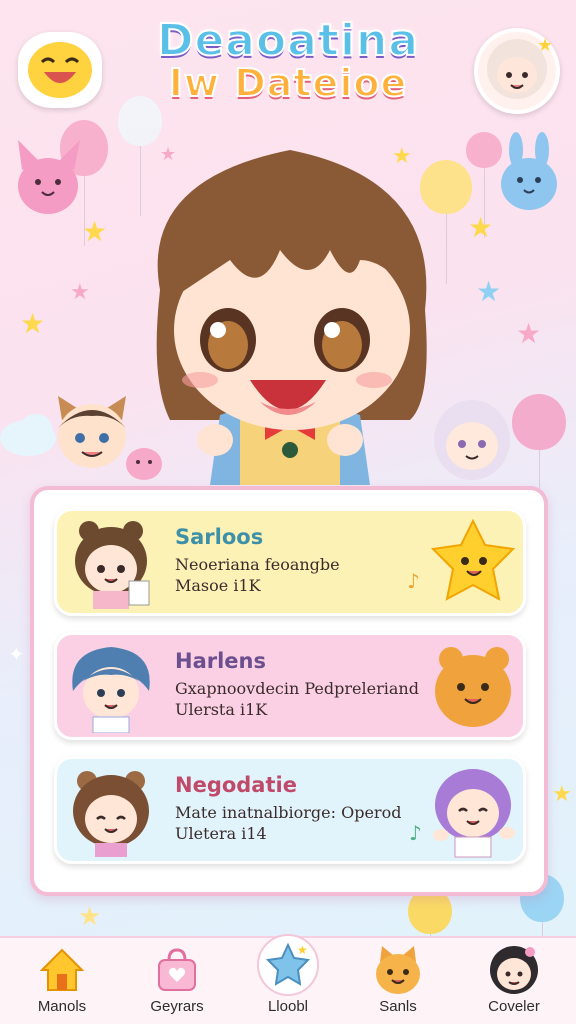 This screenshot has height=1024, width=576. What do you see at coordinates (219, 537) in the screenshot?
I see `list-item-name: Sarloos` at bounding box center [219, 537].